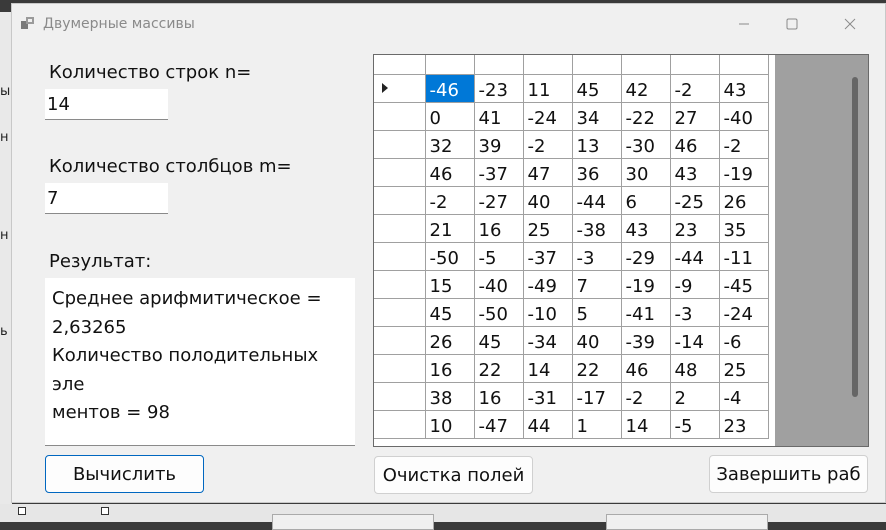  Describe the element at coordinates (645, 256) in the screenshot. I see `matrix-cell: -29` at that location.